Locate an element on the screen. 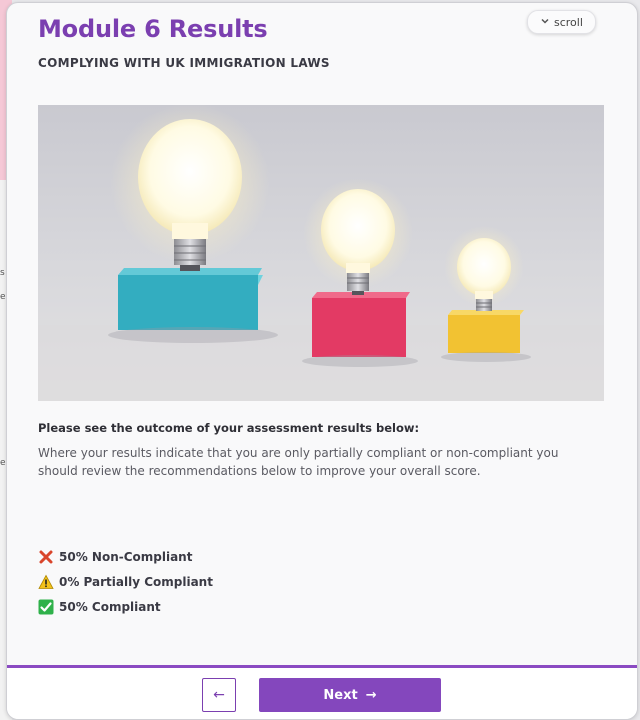 The width and height of the screenshot is (640, 720). check-mark-icon is located at coordinates (46, 607).